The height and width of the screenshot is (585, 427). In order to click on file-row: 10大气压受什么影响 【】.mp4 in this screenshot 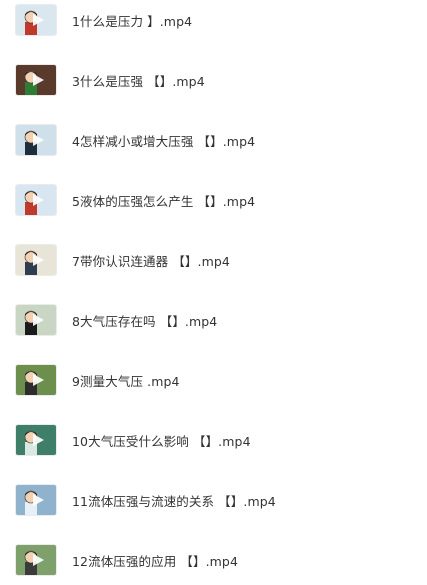, I will do `click(213, 440)`.